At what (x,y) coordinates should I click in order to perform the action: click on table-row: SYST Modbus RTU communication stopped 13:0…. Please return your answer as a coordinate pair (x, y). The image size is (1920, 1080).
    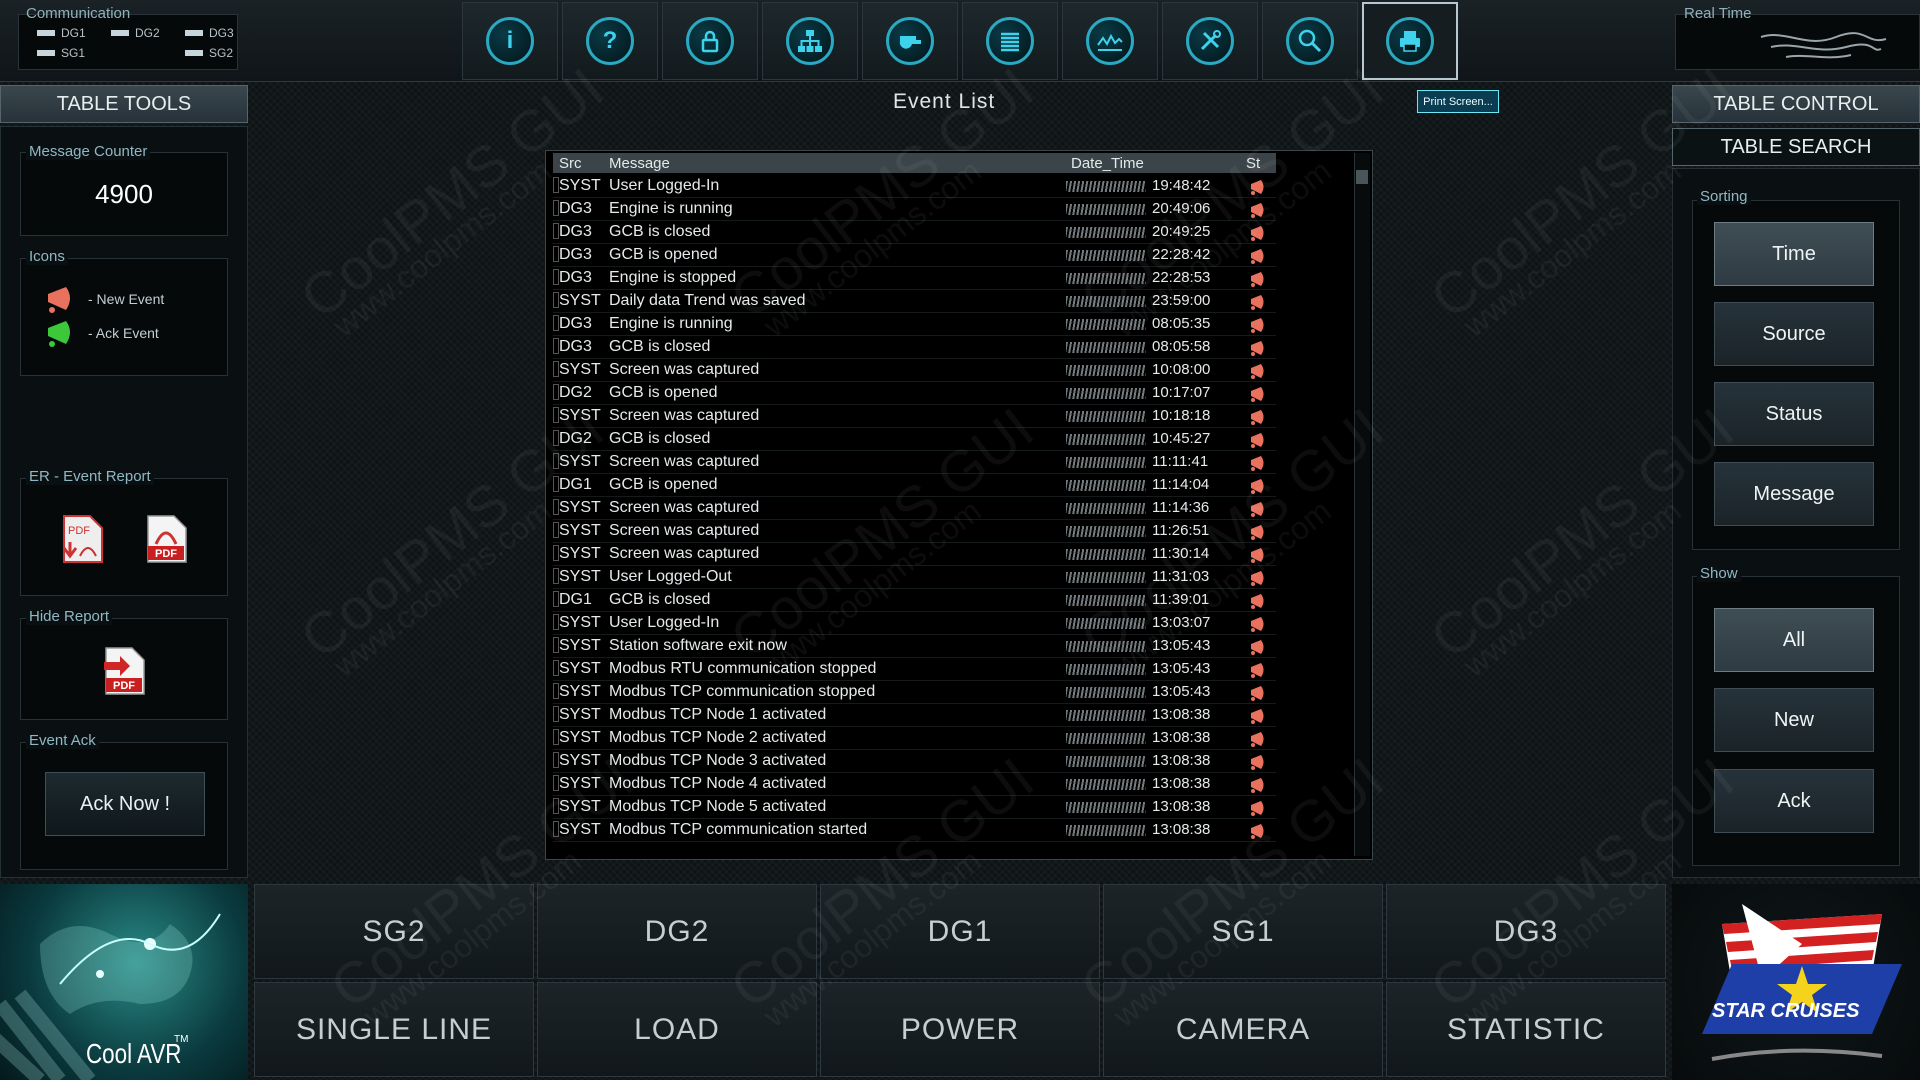
    Looking at the image, I should click on (914, 669).